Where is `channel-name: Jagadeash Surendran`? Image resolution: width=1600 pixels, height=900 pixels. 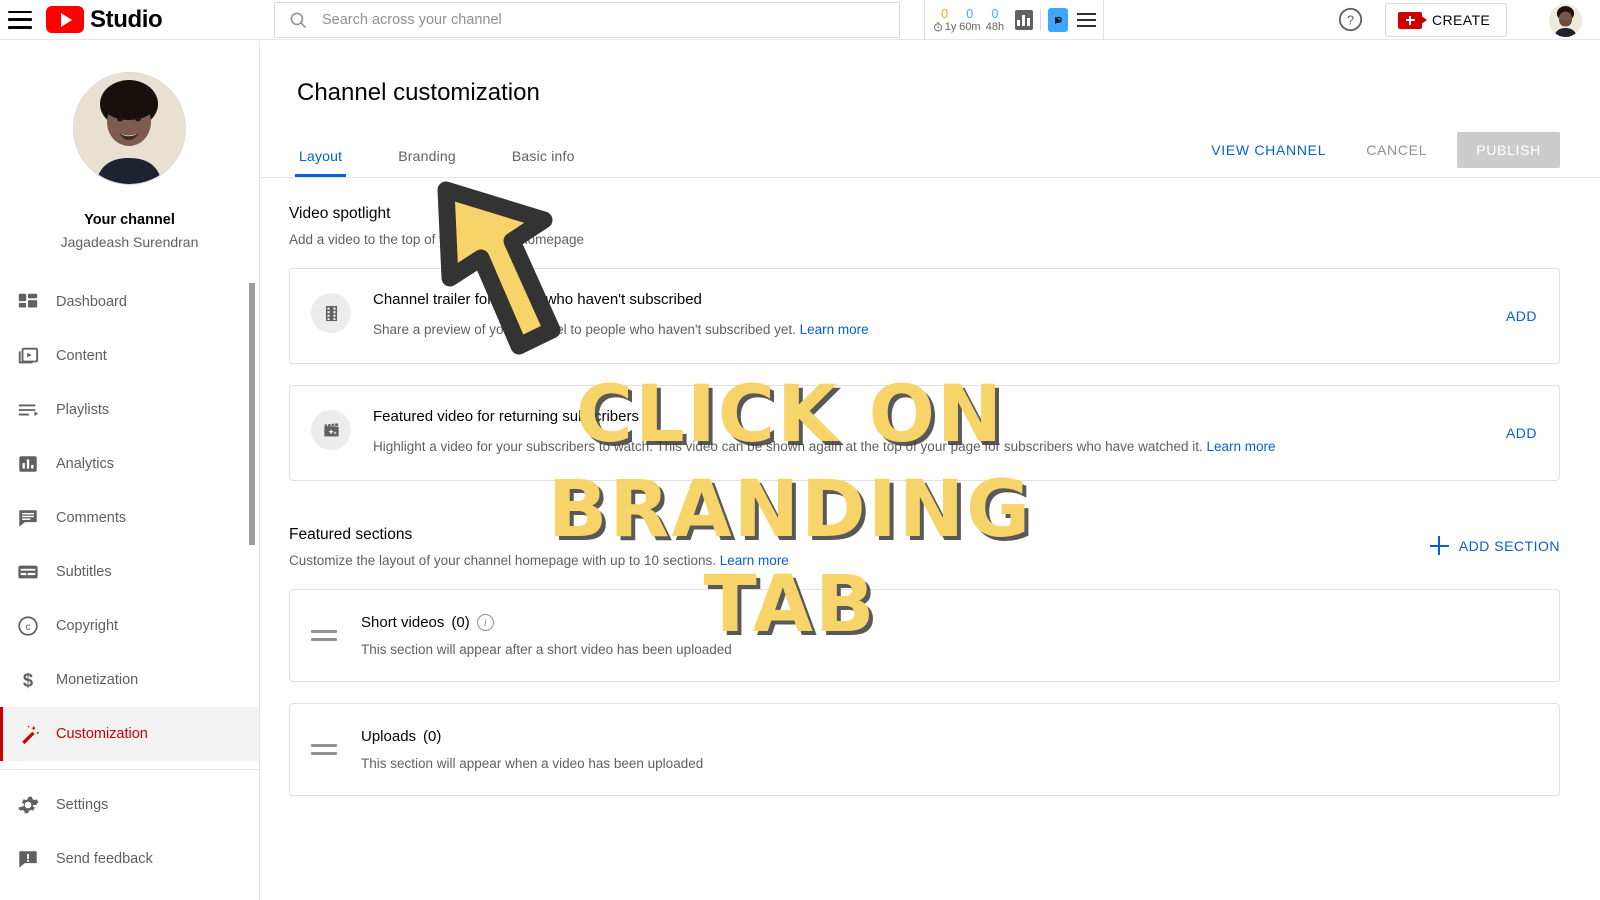
channel-name: Jagadeash Surendran is located at coordinates (129, 242).